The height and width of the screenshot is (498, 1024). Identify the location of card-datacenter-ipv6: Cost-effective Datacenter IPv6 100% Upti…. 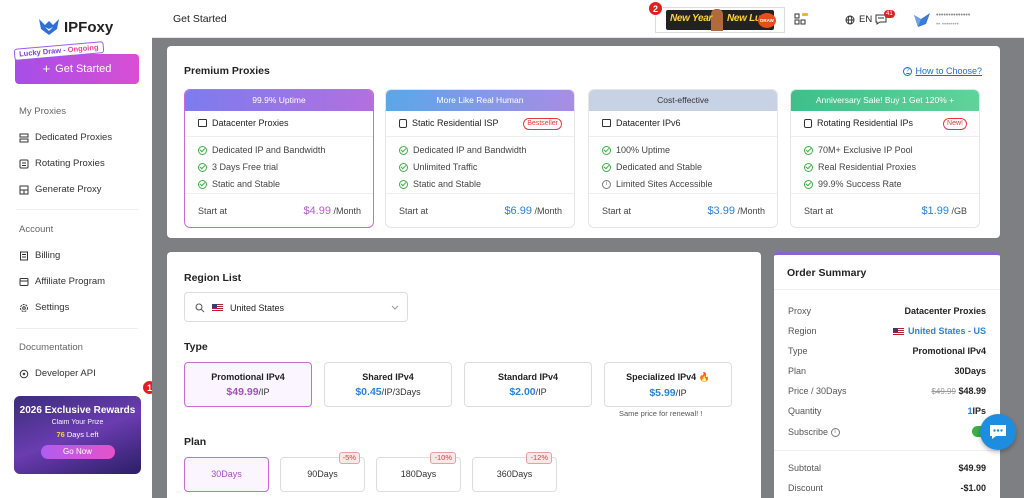
(683, 158).